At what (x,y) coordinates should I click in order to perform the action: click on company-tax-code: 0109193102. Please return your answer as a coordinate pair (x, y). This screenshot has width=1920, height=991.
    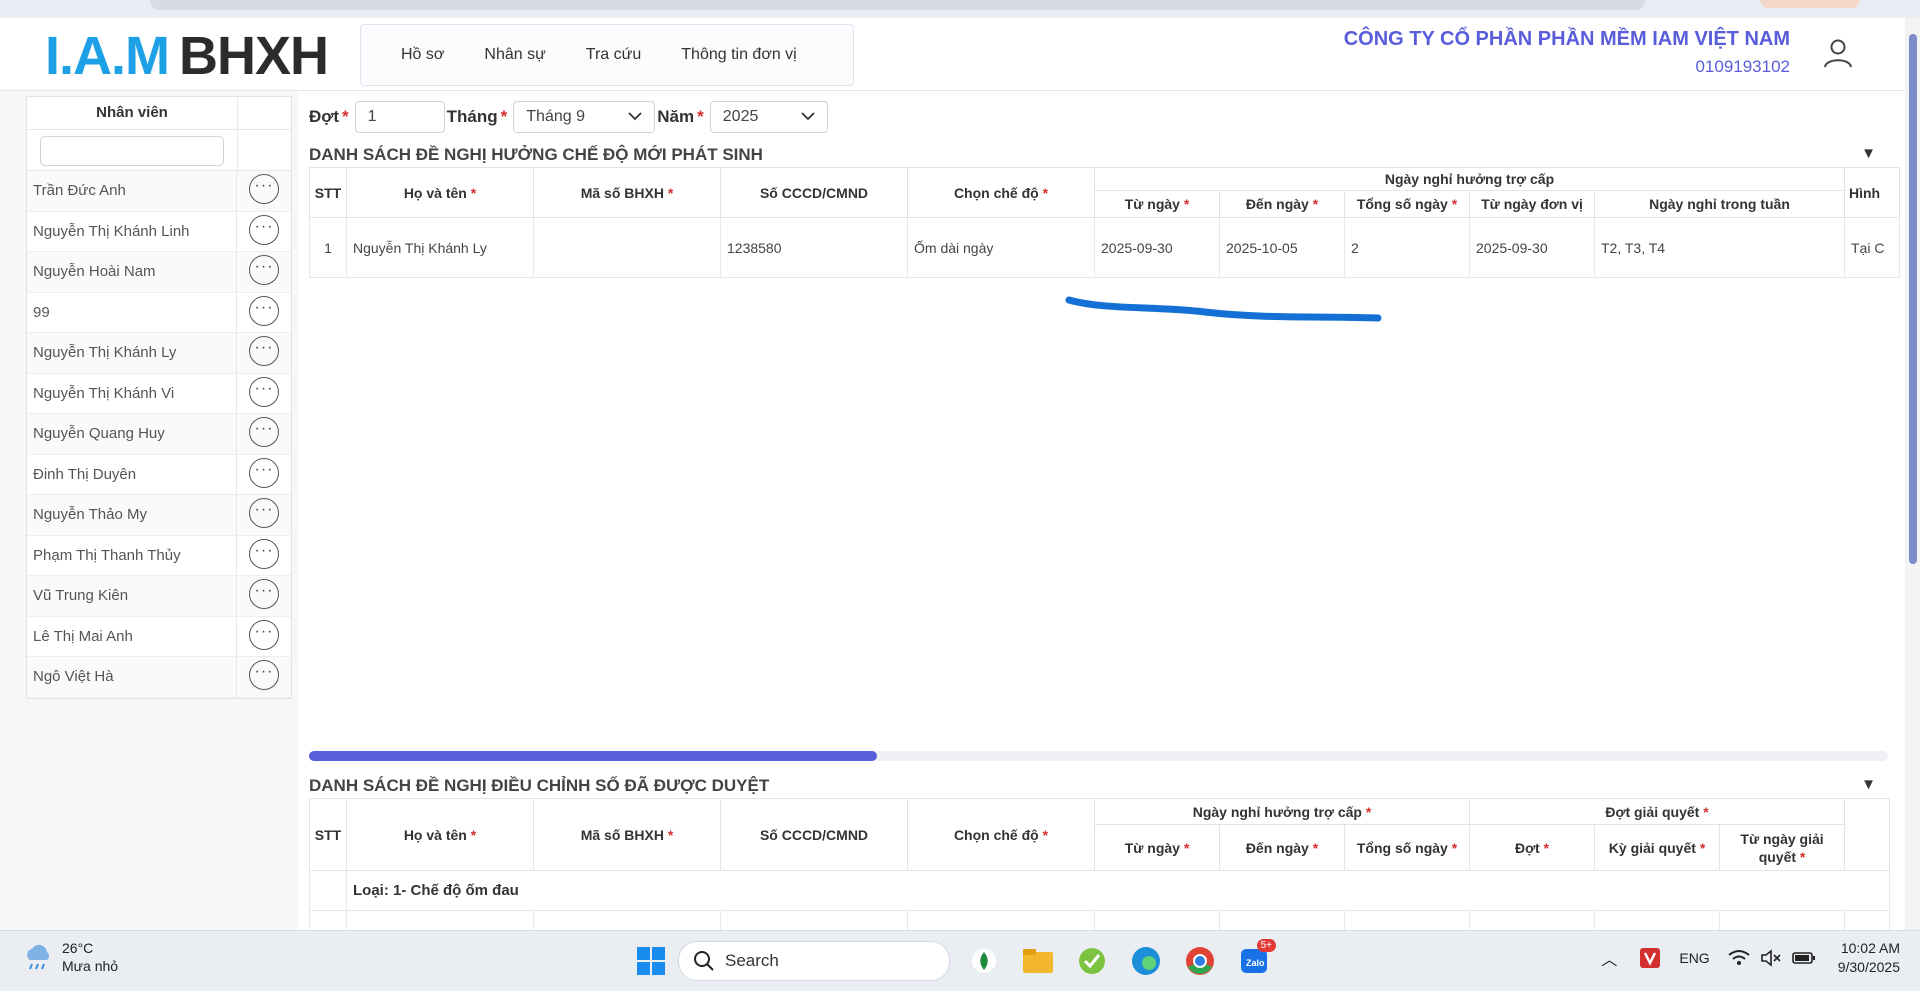
    Looking at the image, I should click on (1742, 66).